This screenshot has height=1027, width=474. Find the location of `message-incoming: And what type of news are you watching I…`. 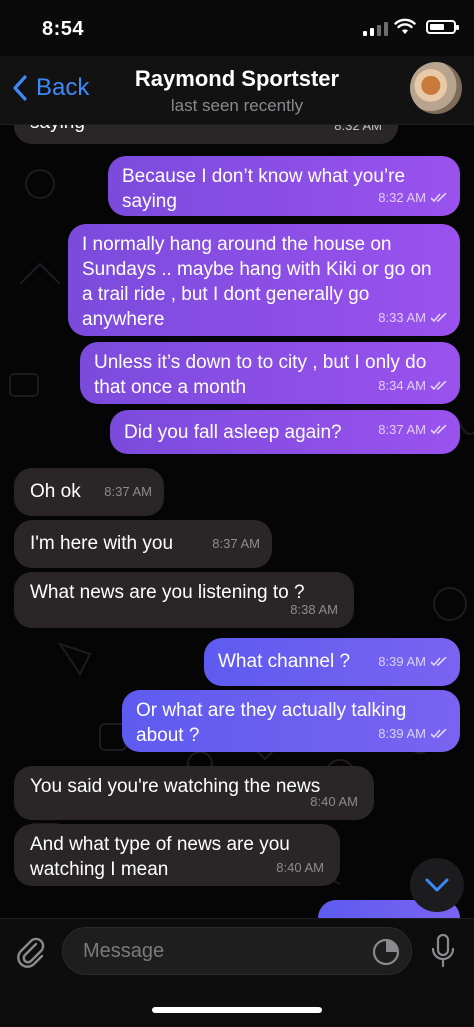

message-incoming: And what type of news are you watching I… is located at coordinates (177, 855).